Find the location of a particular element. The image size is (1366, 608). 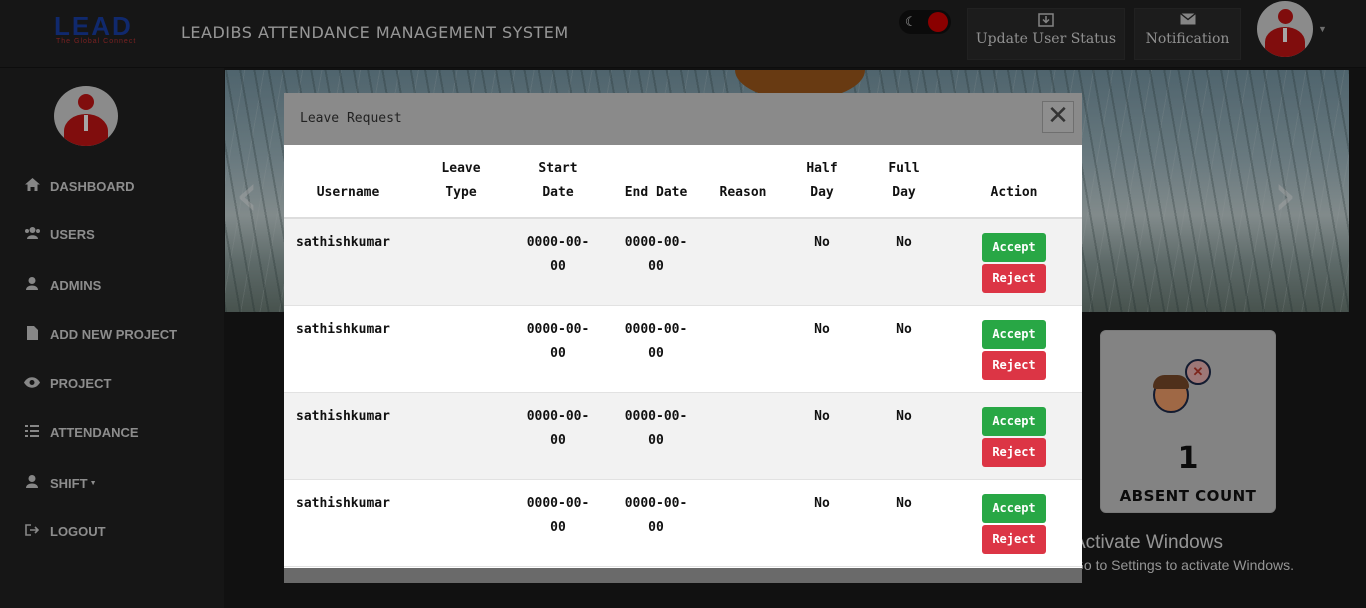

column-header-half-day: Day is located at coordinates (822, 192).